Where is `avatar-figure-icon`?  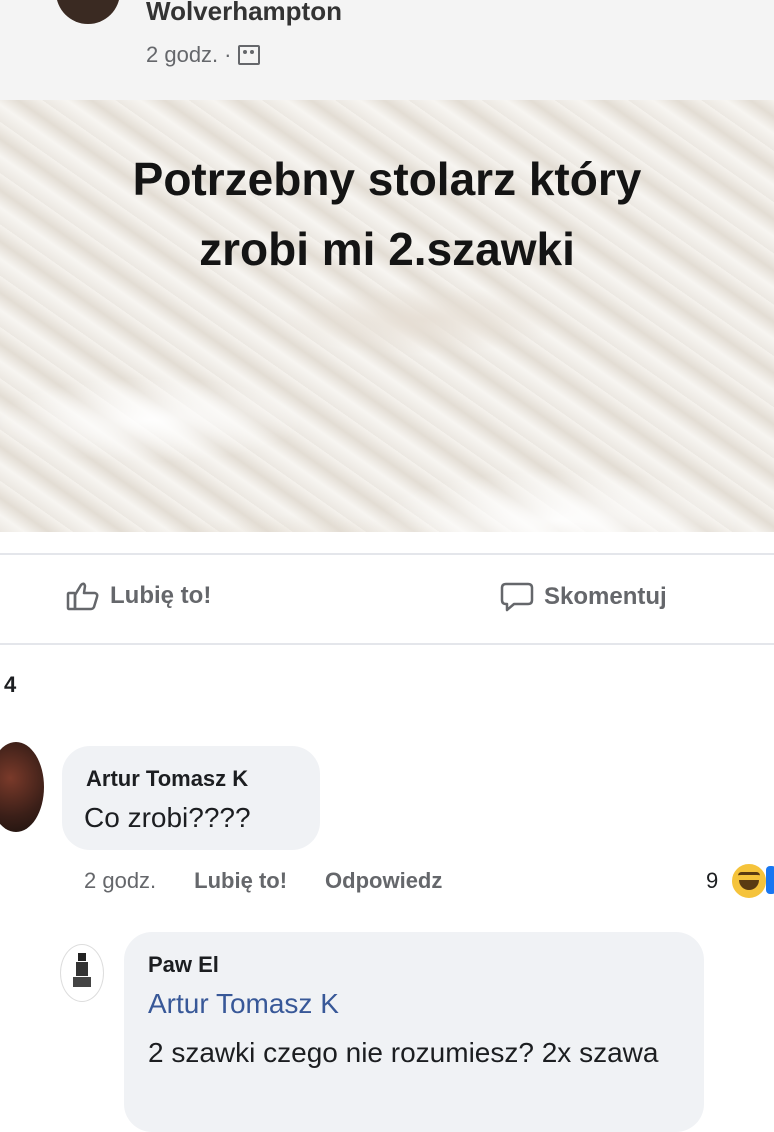 avatar-figure-icon is located at coordinates (82, 972).